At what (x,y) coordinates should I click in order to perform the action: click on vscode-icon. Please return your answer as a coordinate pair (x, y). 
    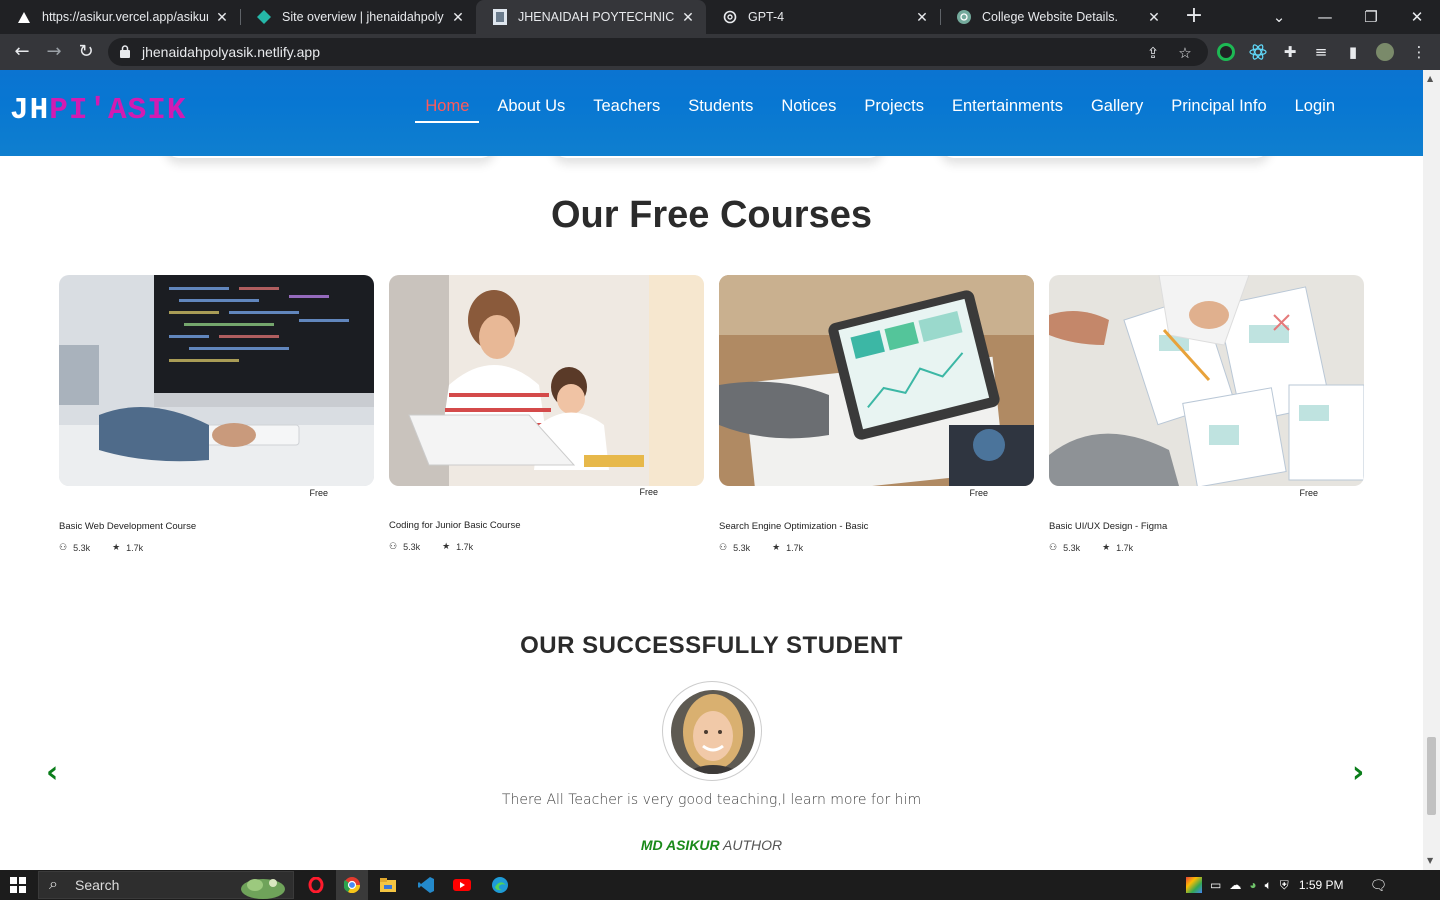
    Looking at the image, I should click on (426, 885).